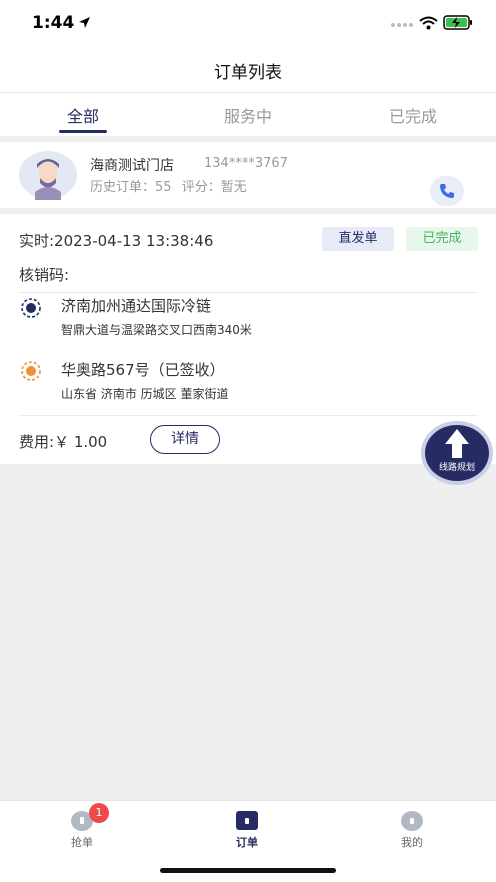 The image size is (496, 882). What do you see at coordinates (44, 275) in the screenshot?
I see `verify-code-label: 核销码:` at bounding box center [44, 275].